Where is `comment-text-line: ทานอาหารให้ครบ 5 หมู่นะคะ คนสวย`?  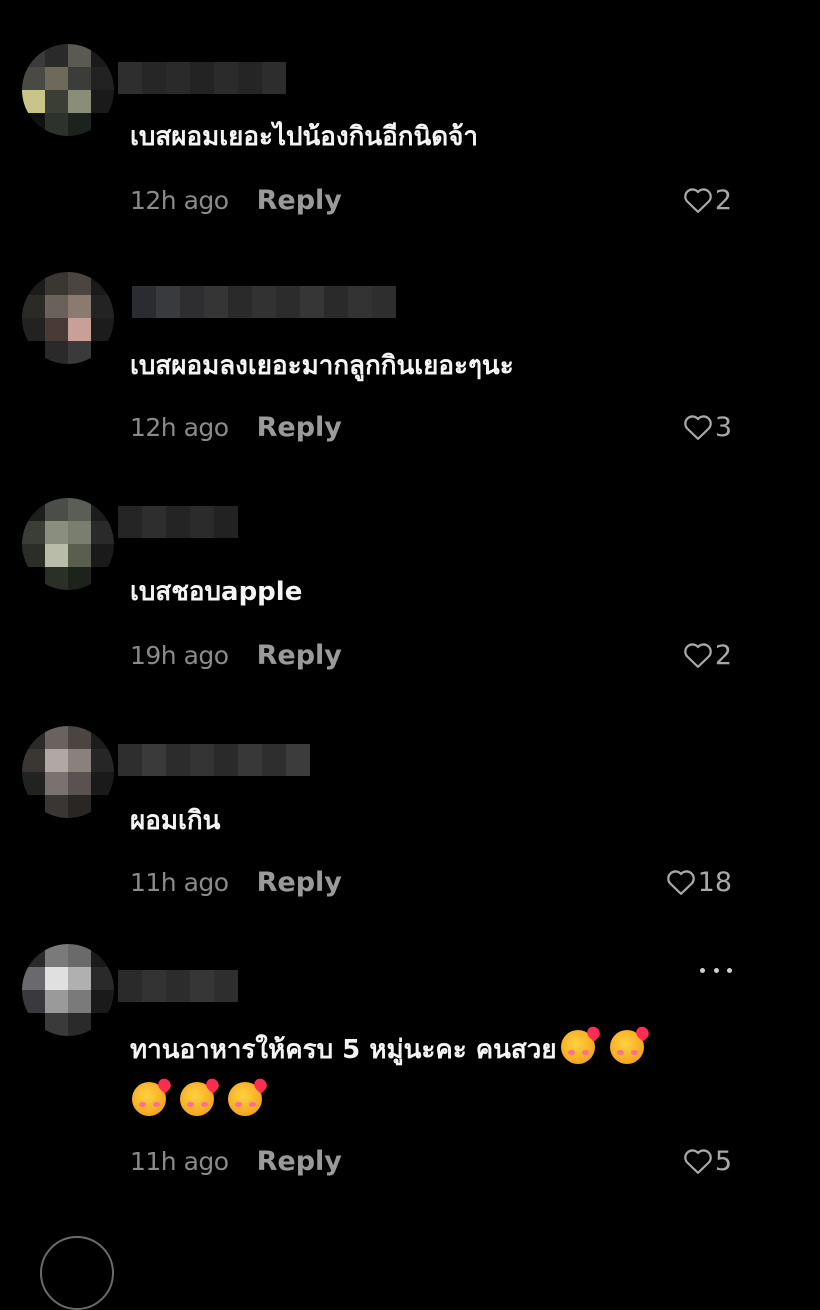 comment-text-line: ทานอาหารให้ครบ 5 หมู่นะคะ คนสวย is located at coordinates (343, 1050).